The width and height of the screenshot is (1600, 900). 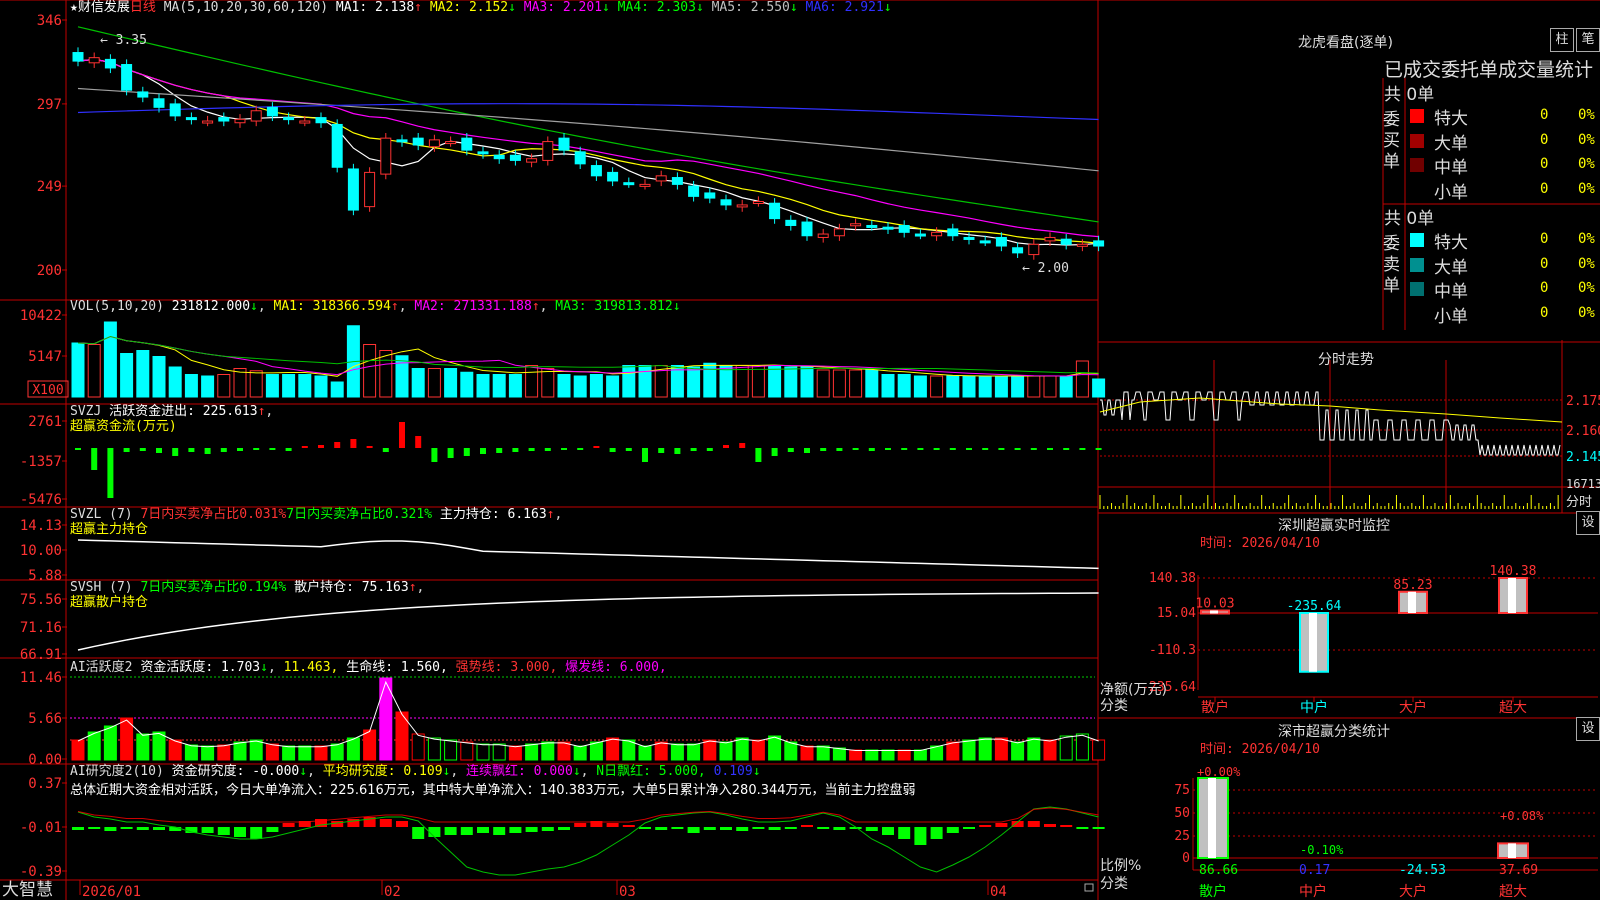 What do you see at coordinates (652, 7) in the screenshot?
I see `ma-legend-item-4: MA4: 2.303` at bounding box center [652, 7].